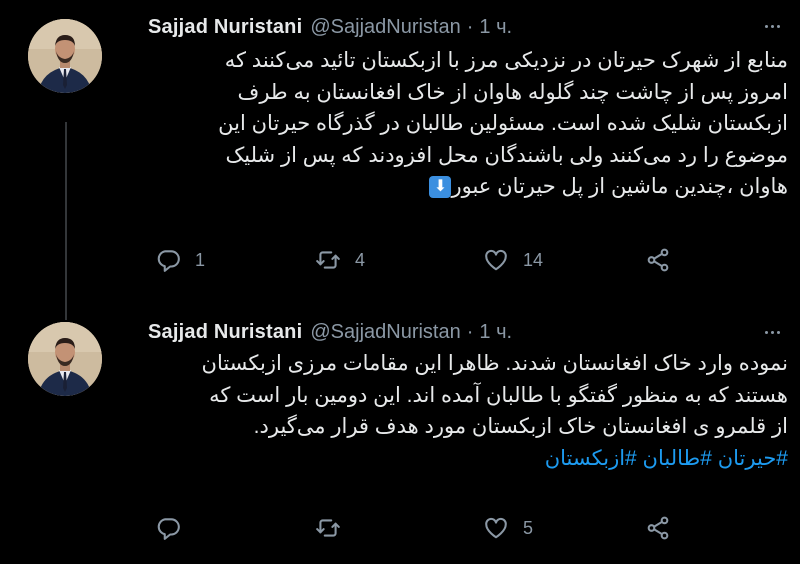  I want to click on tweet-text-fragment: هاوان ،چندین ماشین از پل حیرتان عبور, so click(619, 186).